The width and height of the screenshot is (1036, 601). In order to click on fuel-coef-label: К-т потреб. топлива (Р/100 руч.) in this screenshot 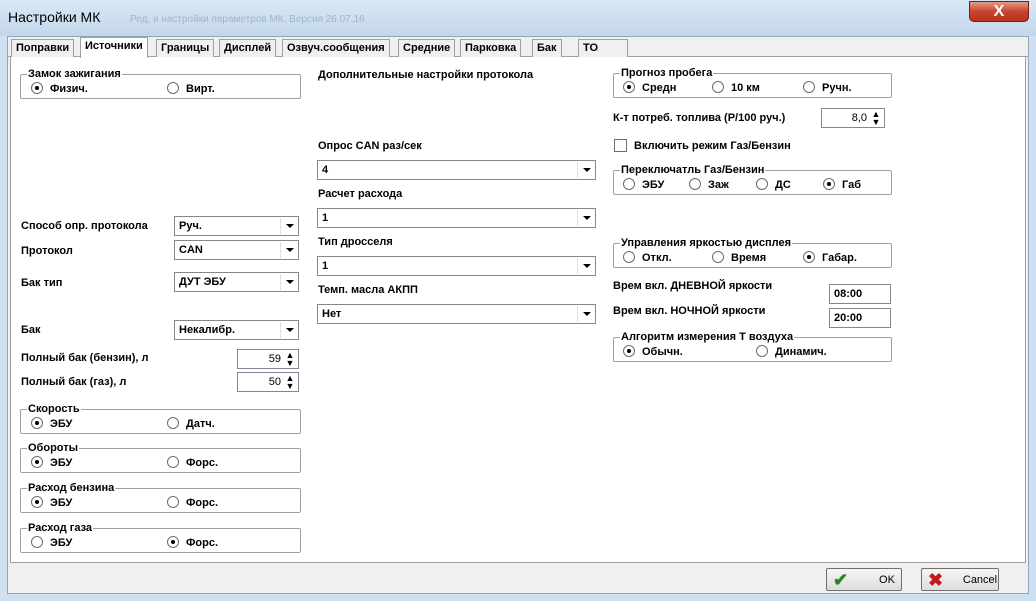, I will do `click(699, 118)`.